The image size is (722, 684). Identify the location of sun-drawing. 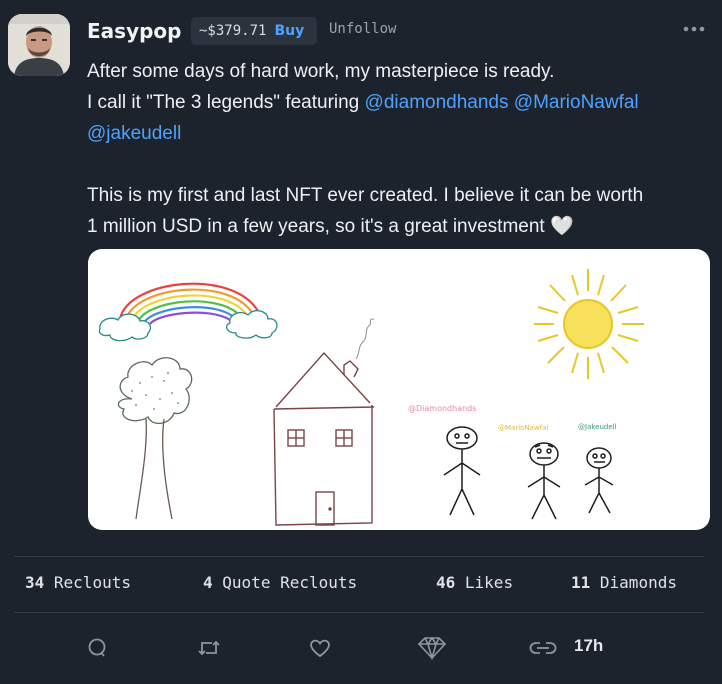
(589, 324).